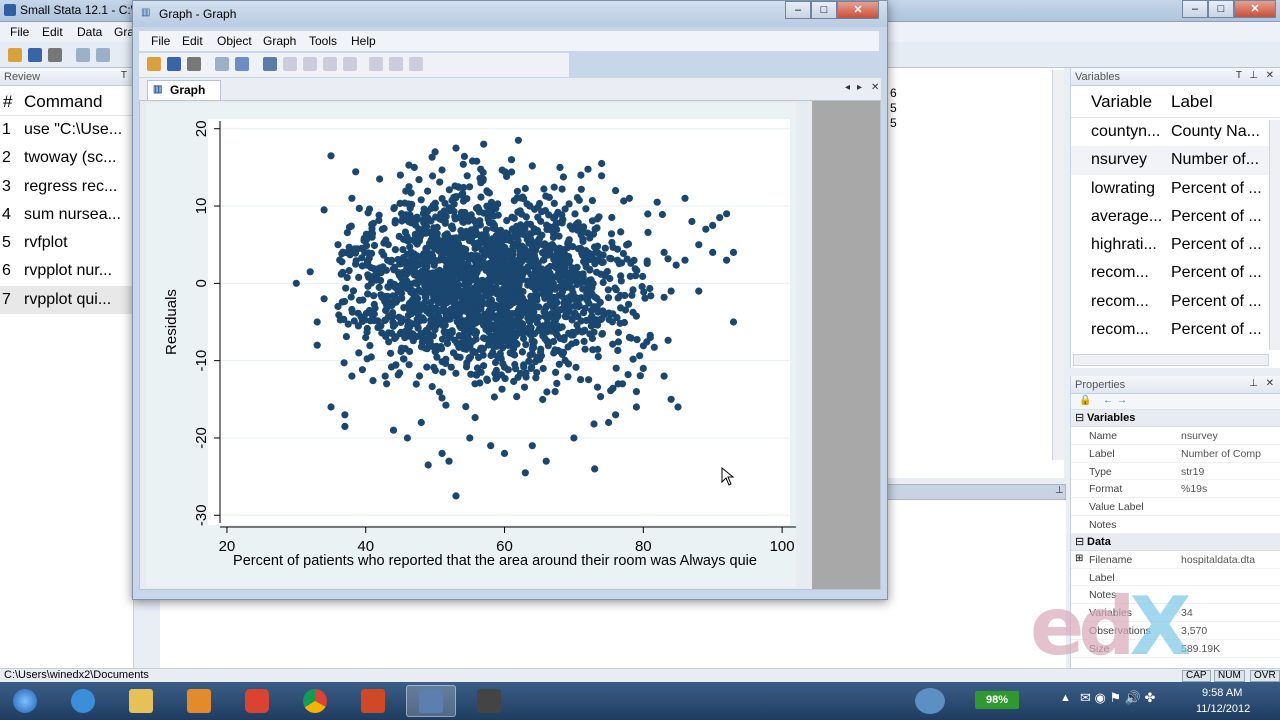 The height and width of the screenshot is (720, 1280). I want to click on taskbar-media, so click(199, 701).